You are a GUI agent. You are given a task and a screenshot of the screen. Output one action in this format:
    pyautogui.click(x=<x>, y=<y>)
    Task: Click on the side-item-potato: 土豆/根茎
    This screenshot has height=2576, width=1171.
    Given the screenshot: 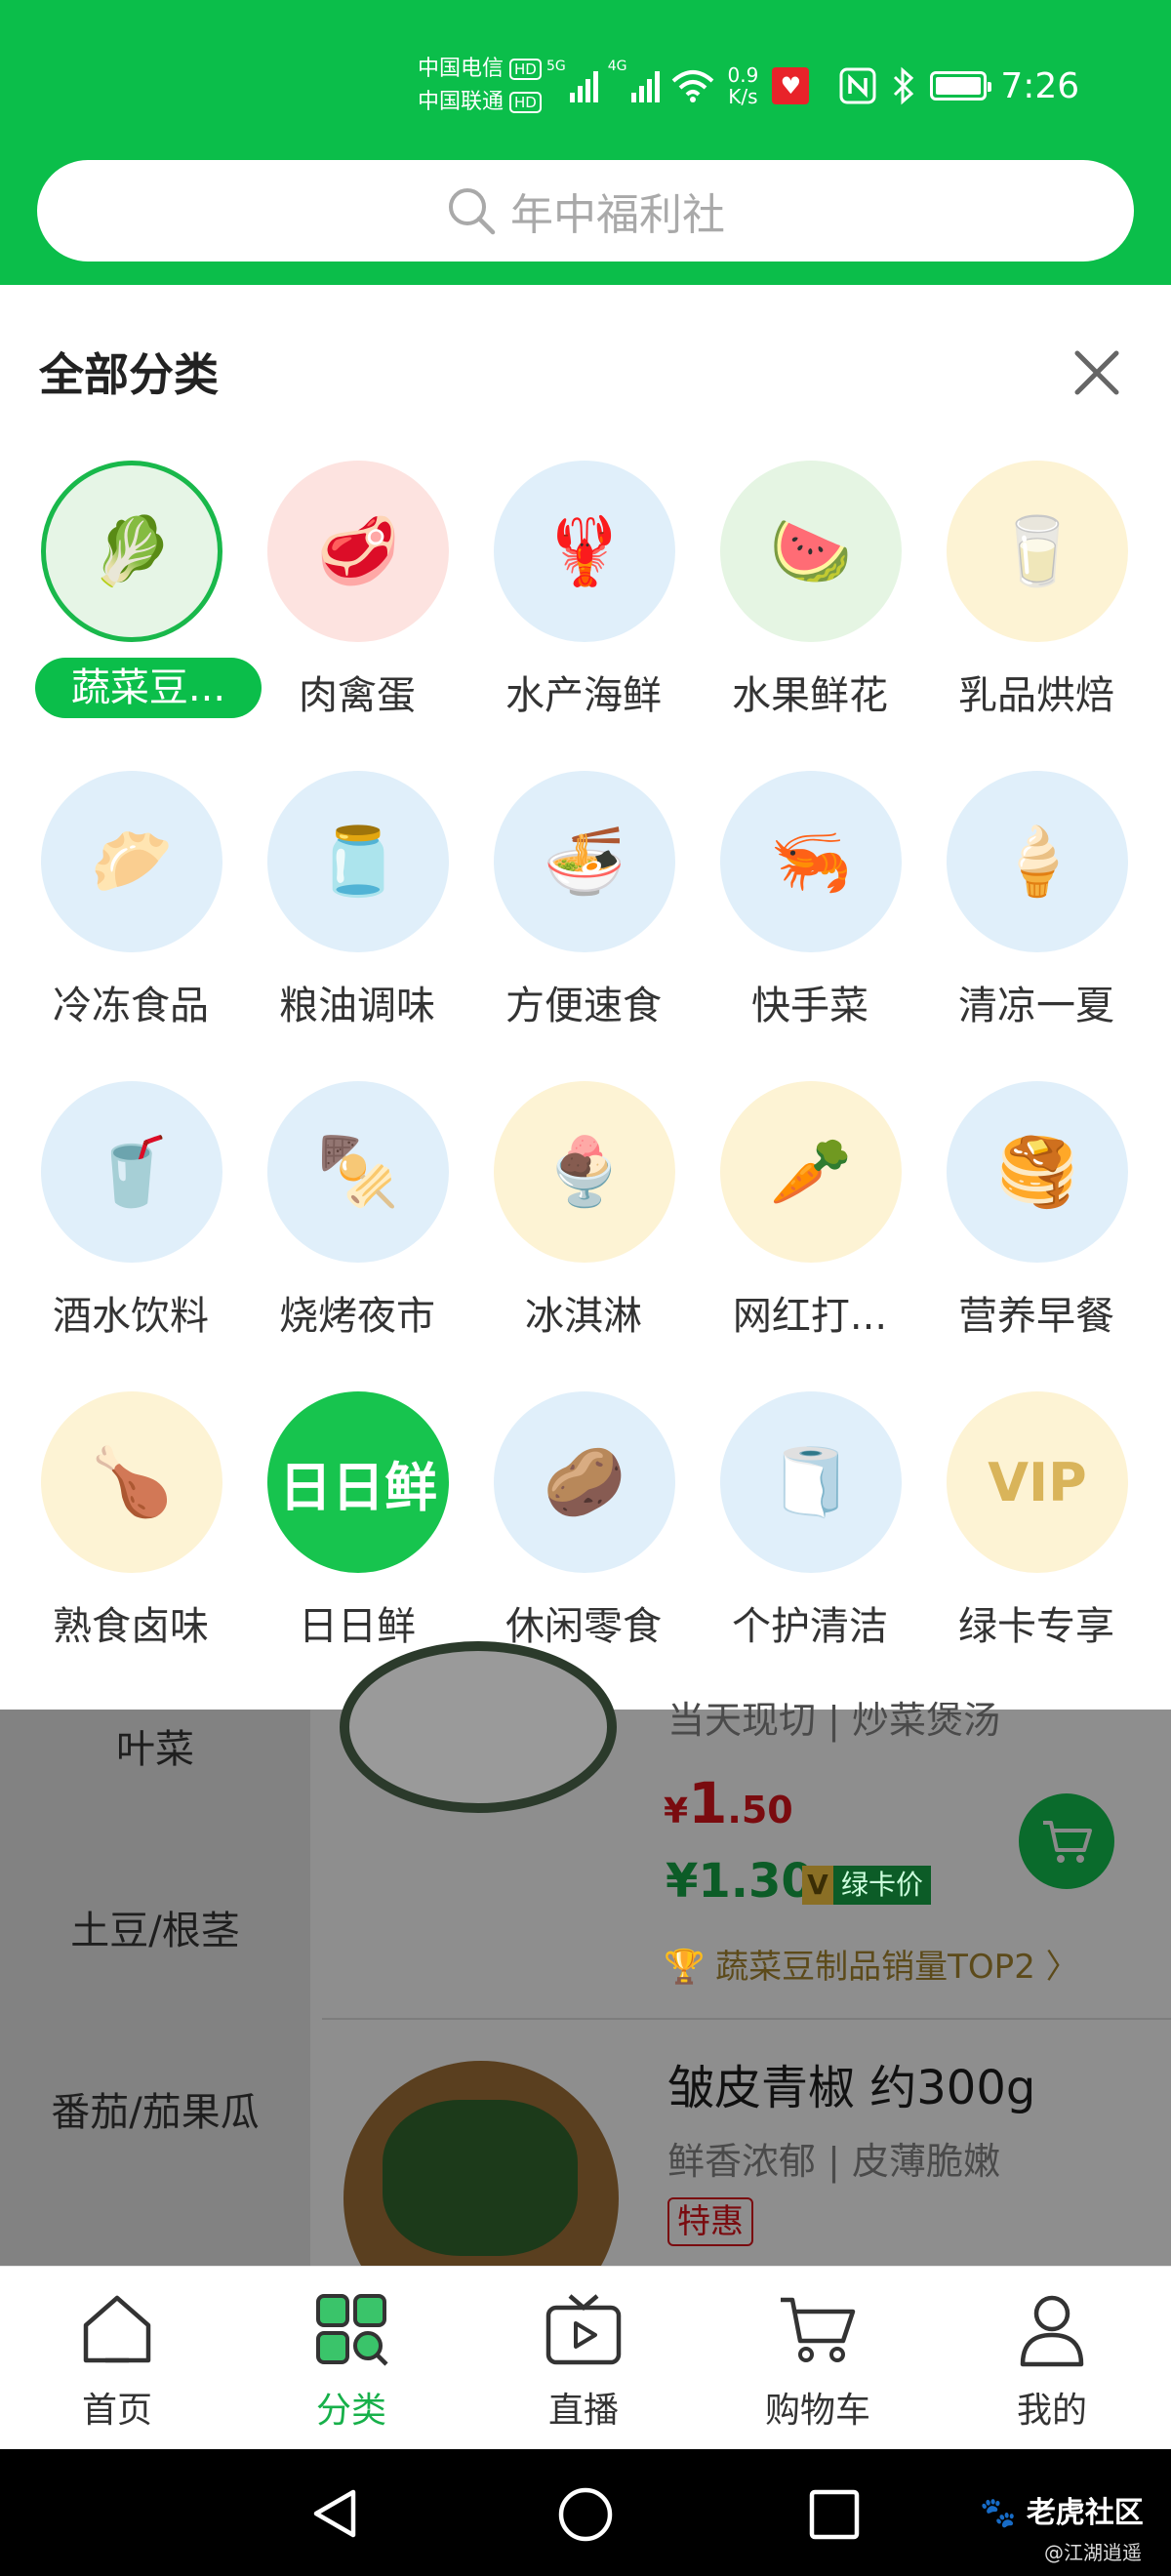 What is the action you would take?
    pyautogui.click(x=155, y=1927)
    